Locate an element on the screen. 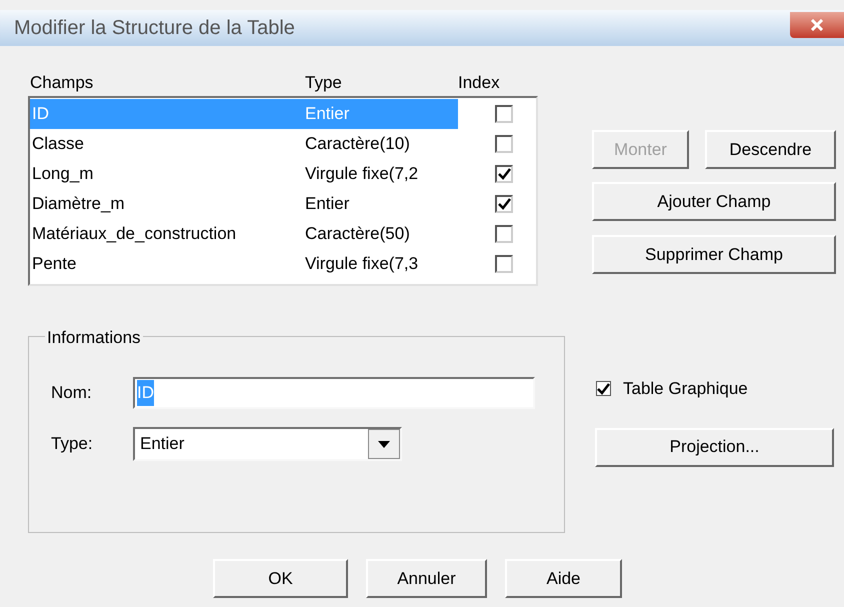 The height and width of the screenshot is (607, 844). field-name: Long_m is located at coordinates (62, 174).